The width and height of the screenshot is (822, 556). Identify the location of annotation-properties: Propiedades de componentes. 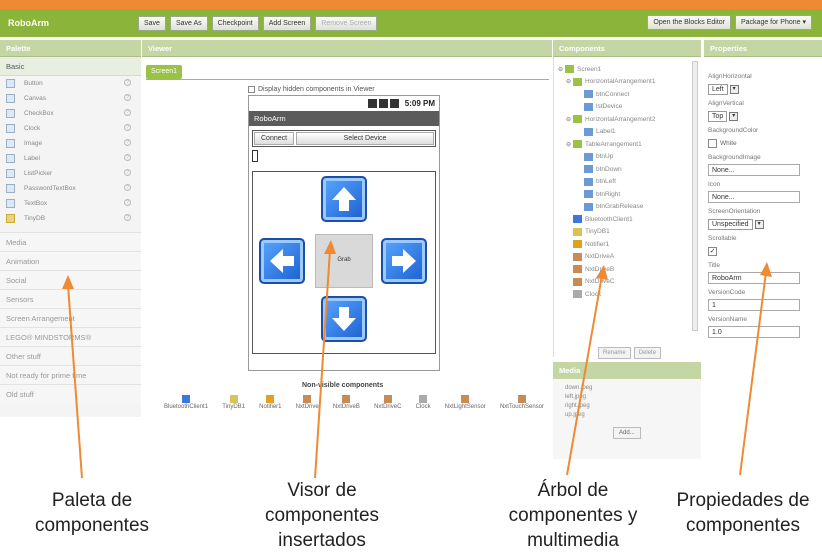
(743, 513).